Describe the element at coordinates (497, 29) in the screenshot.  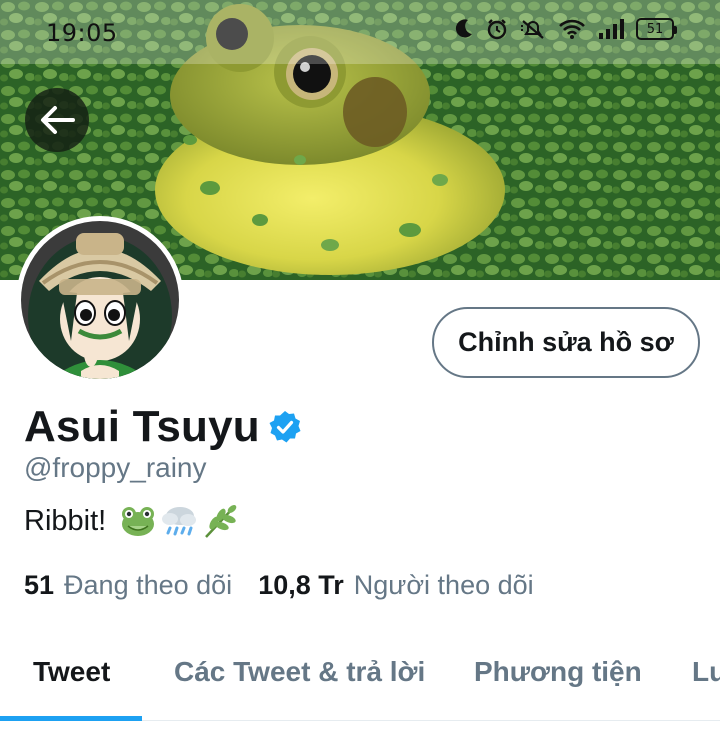
I see `alarm-icon` at that location.